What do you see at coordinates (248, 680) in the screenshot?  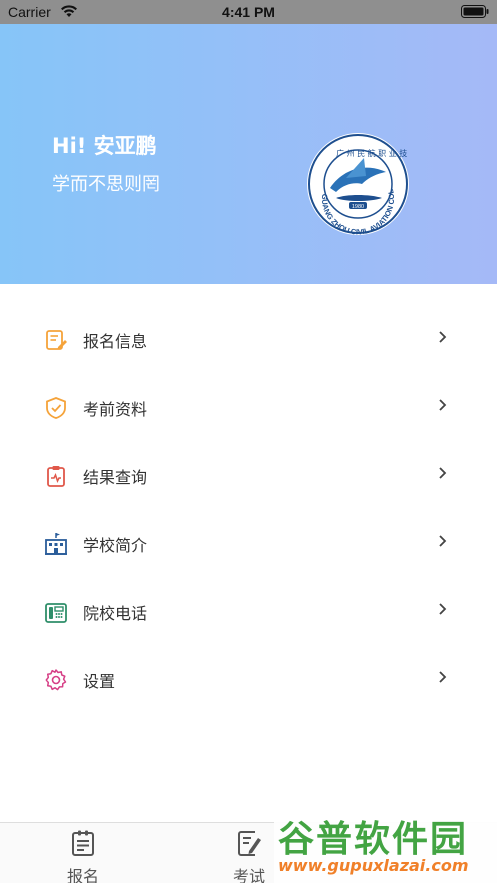 I see `menu-item-settings: 设置` at bounding box center [248, 680].